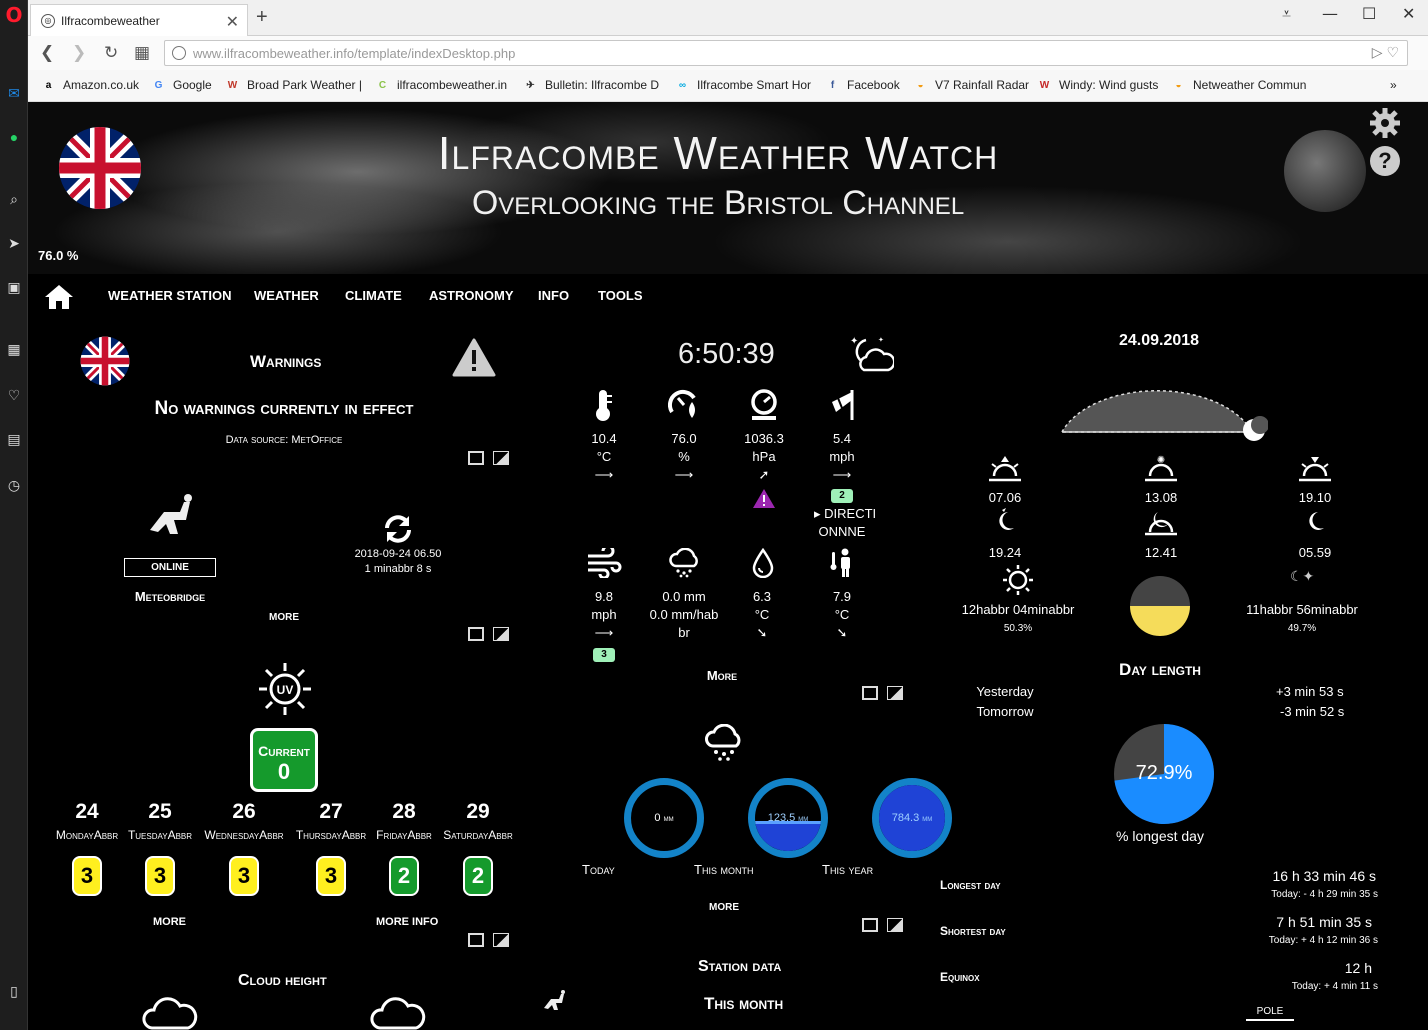 The width and height of the screenshot is (1428, 1030). I want to click on bookmark-item: ◒ V7 Rainfall Radar, so click(971, 85).